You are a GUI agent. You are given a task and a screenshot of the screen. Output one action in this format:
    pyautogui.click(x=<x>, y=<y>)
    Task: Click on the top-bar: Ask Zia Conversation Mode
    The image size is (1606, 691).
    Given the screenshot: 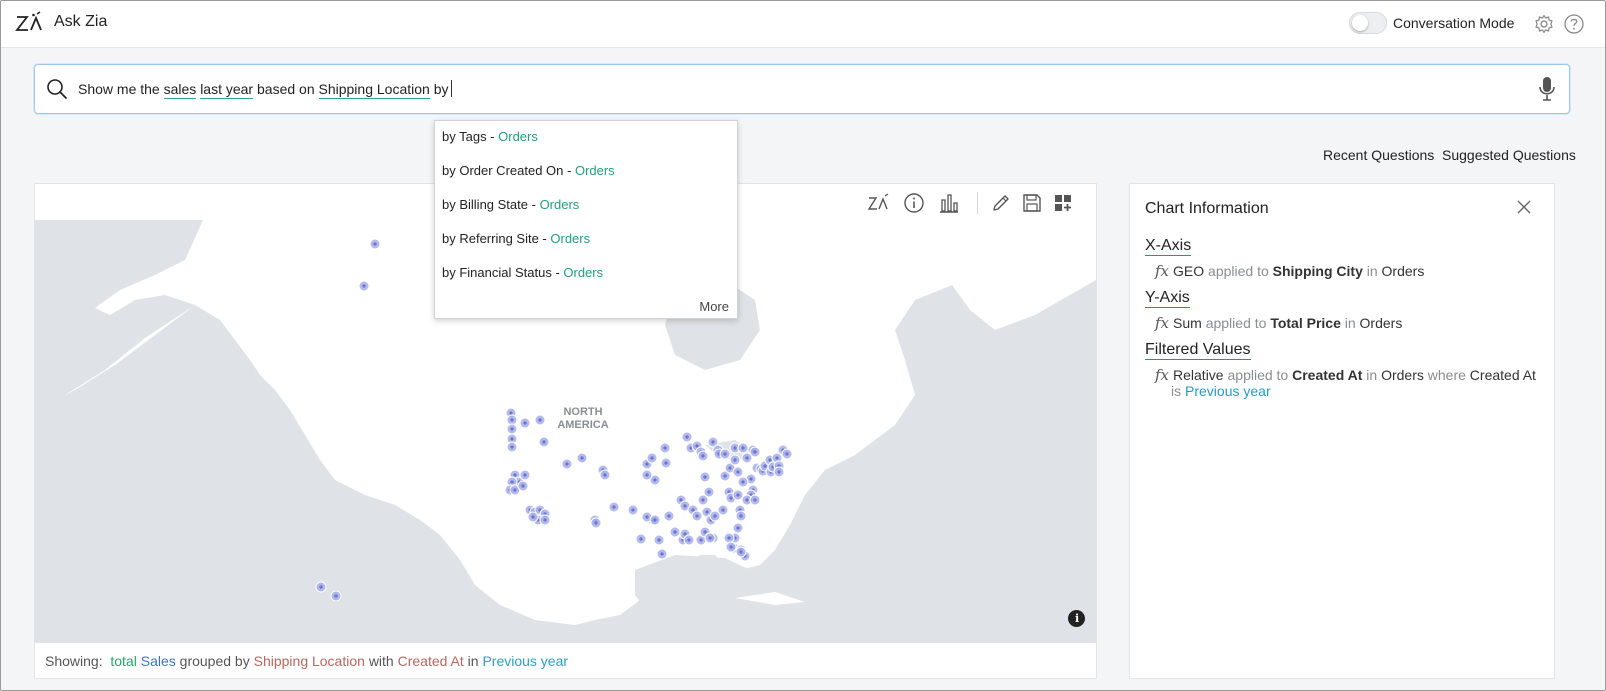 What is the action you would take?
    pyautogui.click(x=803, y=24)
    